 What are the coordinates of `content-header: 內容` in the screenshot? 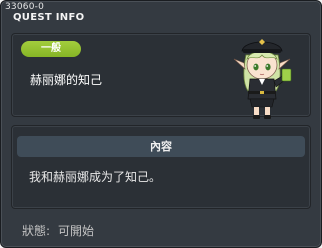 It's located at (161, 146).